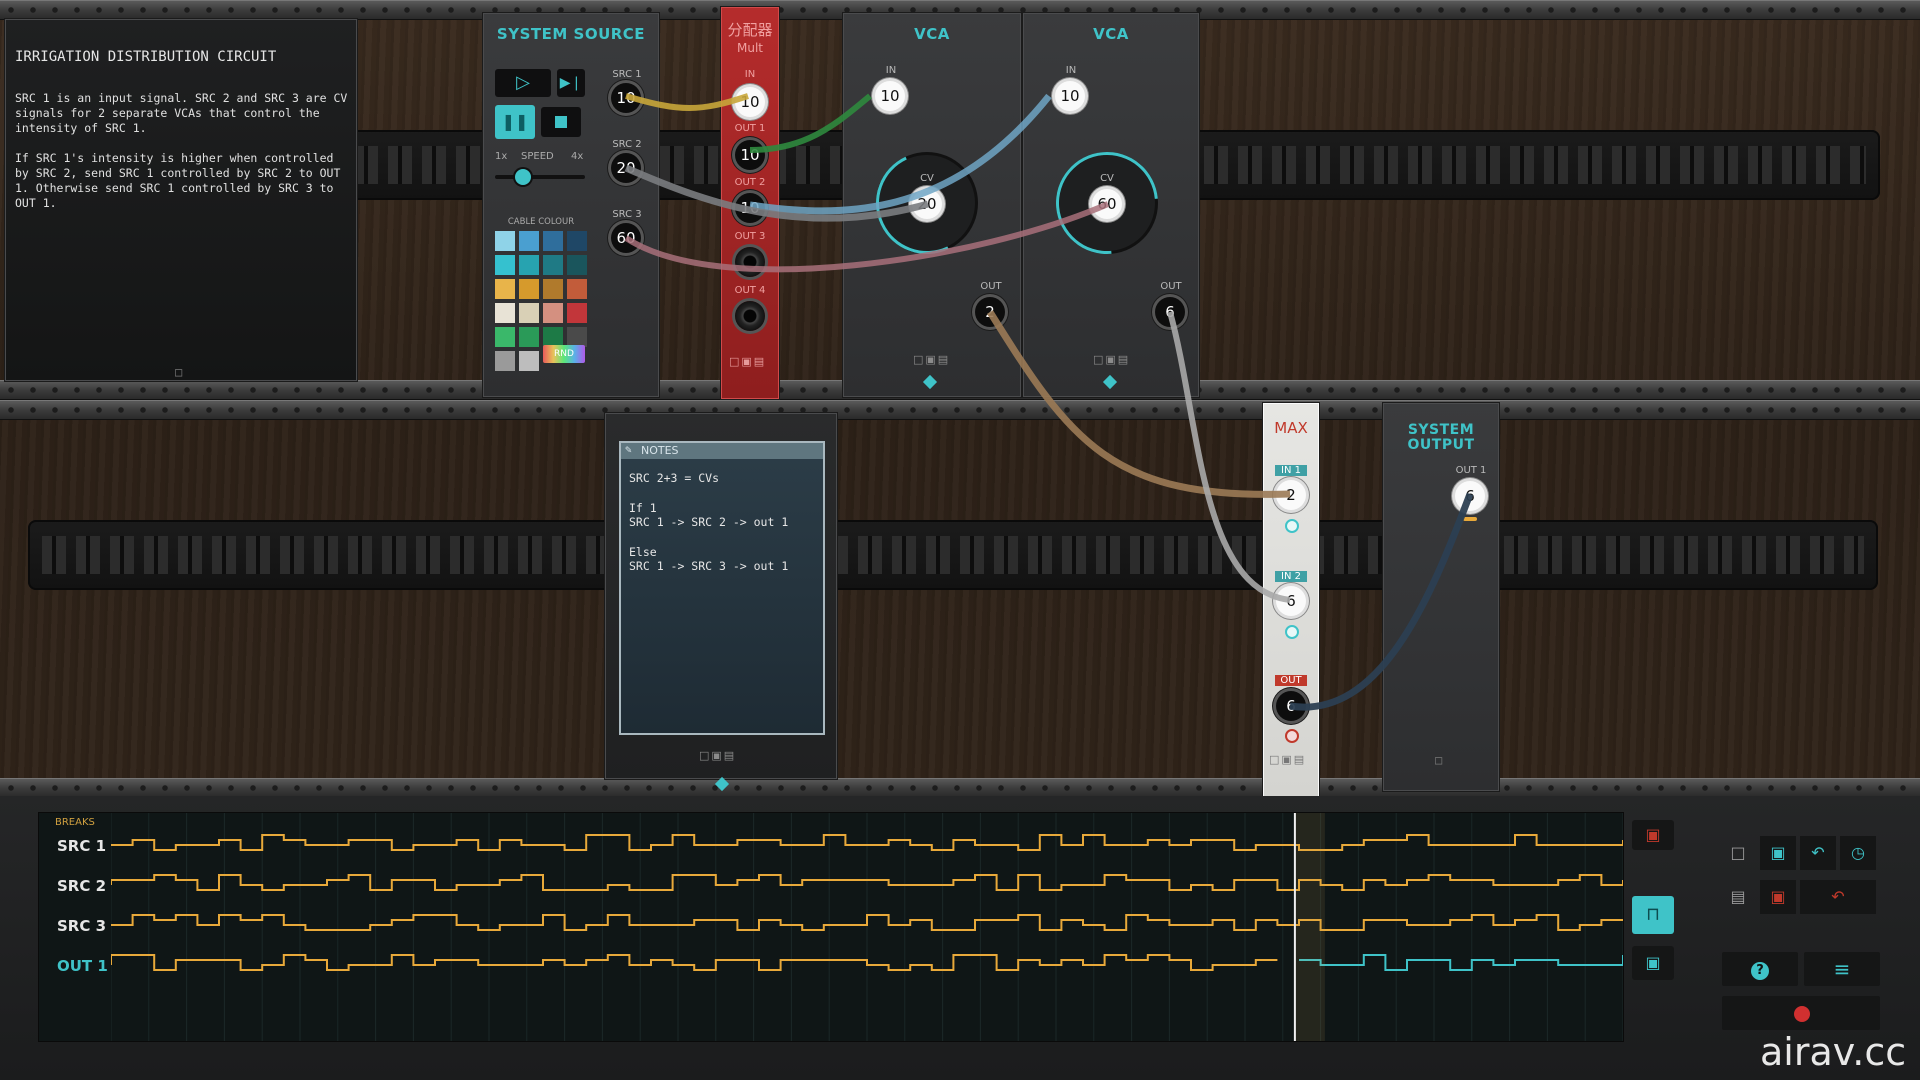 The image size is (1920, 1080). What do you see at coordinates (709, 522) in the screenshot?
I see `notes-line: SRC 1 -> SRC 2 -> out 1` at bounding box center [709, 522].